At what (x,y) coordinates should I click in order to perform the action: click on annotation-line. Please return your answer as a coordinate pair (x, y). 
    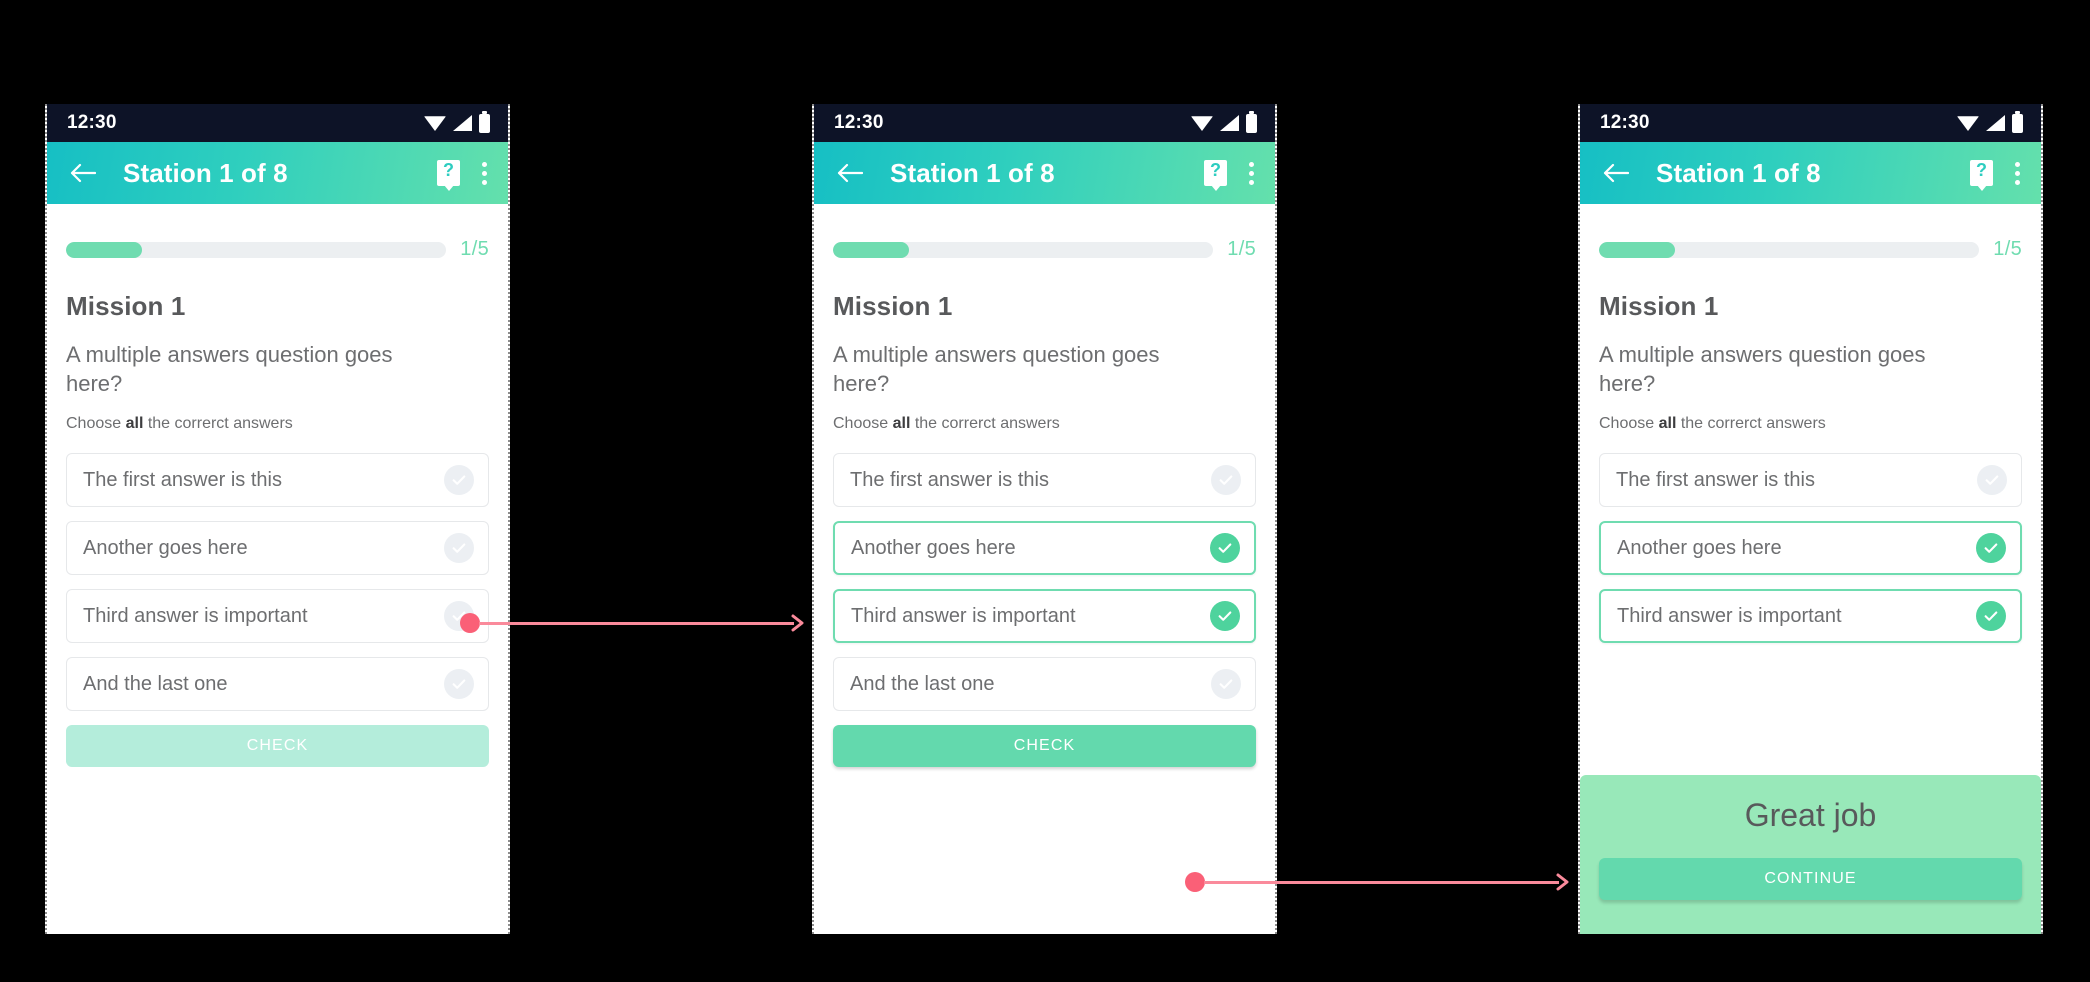
    Looking at the image, I should click on (636, 623).